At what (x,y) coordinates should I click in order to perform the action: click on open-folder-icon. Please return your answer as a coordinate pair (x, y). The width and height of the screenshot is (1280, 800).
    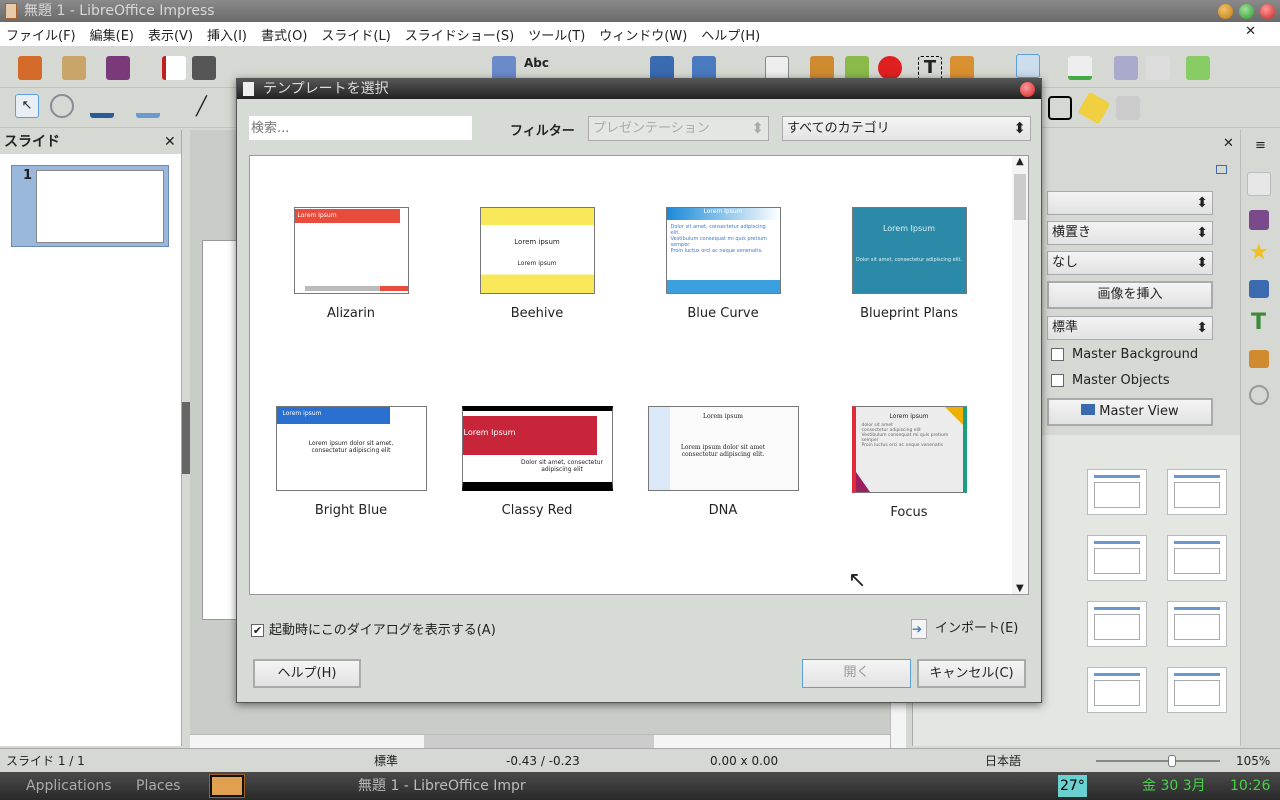
    Looking at the image, I should click on (74, 68).